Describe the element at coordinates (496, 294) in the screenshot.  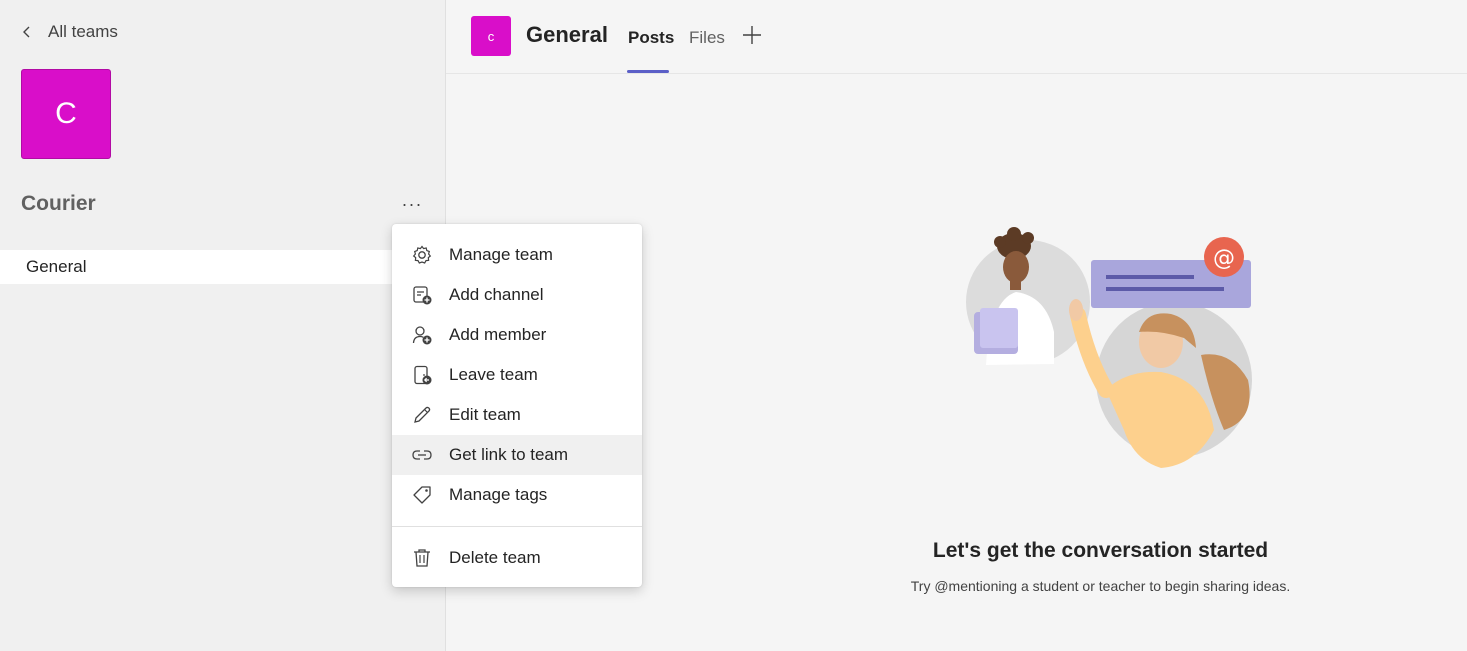
I see `menu-item-label: Add channel` at that location.